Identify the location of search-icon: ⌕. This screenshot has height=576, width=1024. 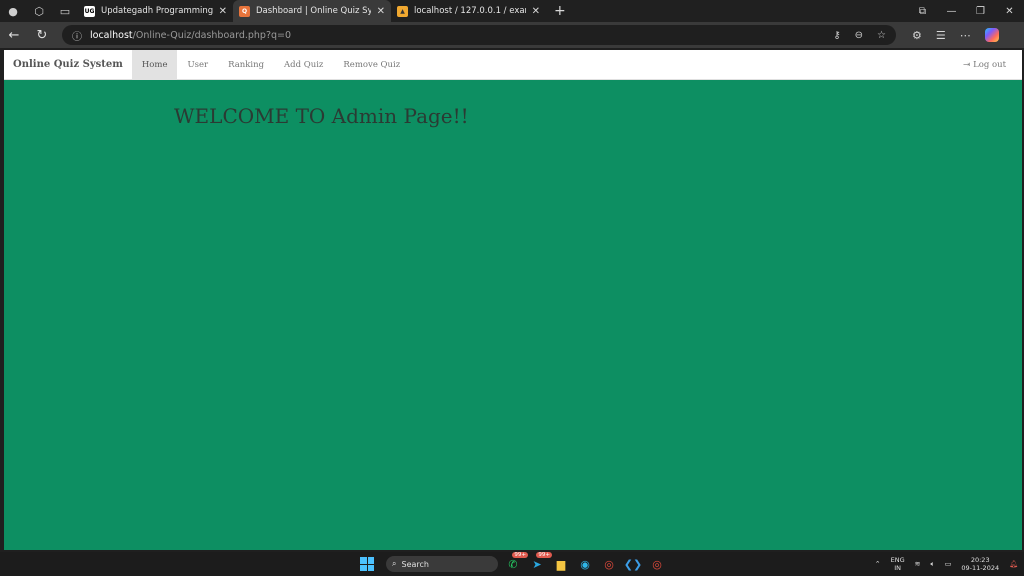
(394, 563).